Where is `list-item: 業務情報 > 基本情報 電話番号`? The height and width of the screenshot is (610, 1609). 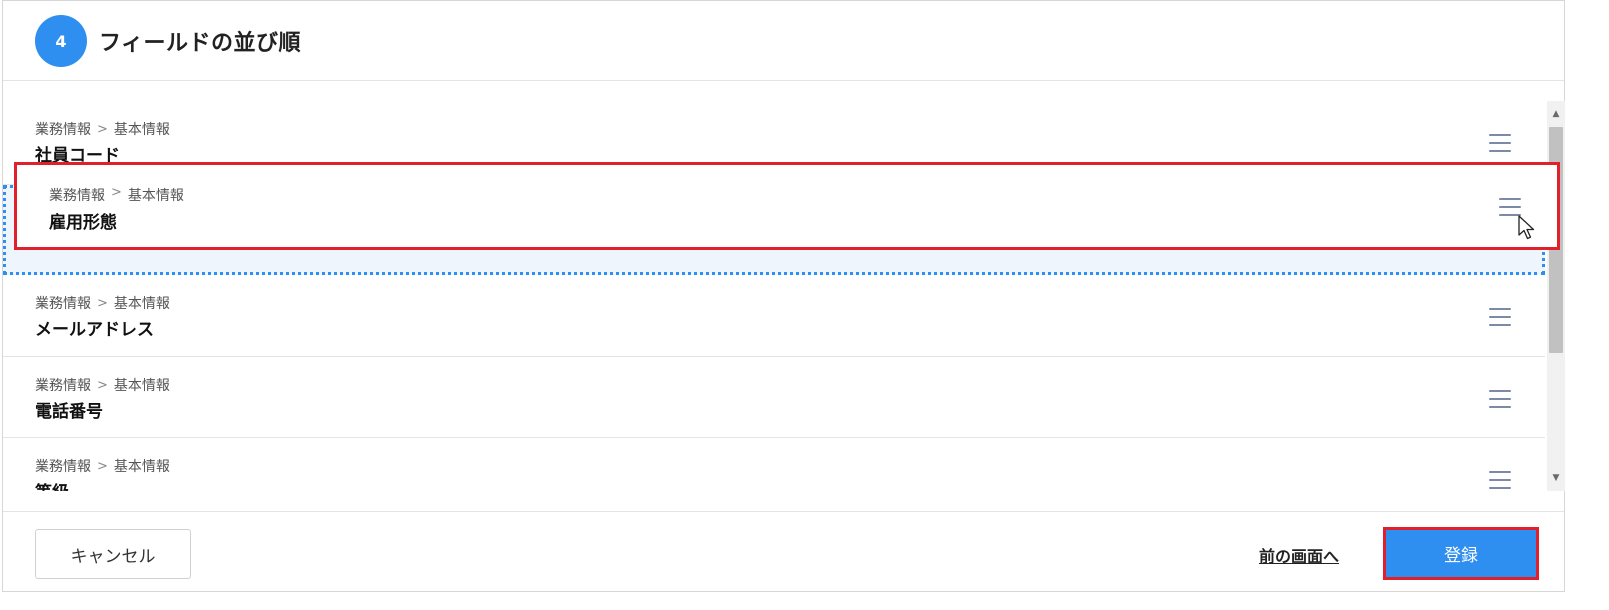 list-item: 業務情報 > 基本情報 電話番号 is located at coordinates (774, 397).